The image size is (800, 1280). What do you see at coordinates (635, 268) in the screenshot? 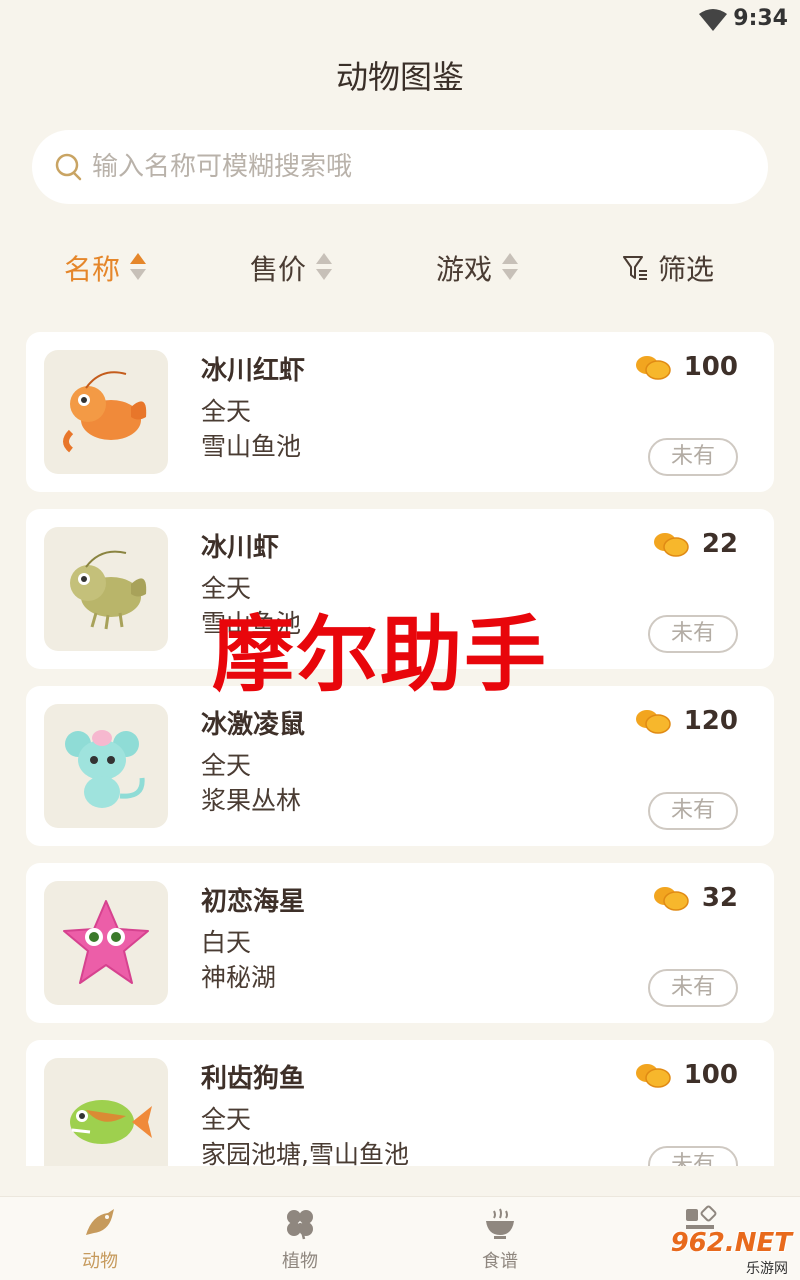
I see `filter-icon` at bounding box center [635, 268].